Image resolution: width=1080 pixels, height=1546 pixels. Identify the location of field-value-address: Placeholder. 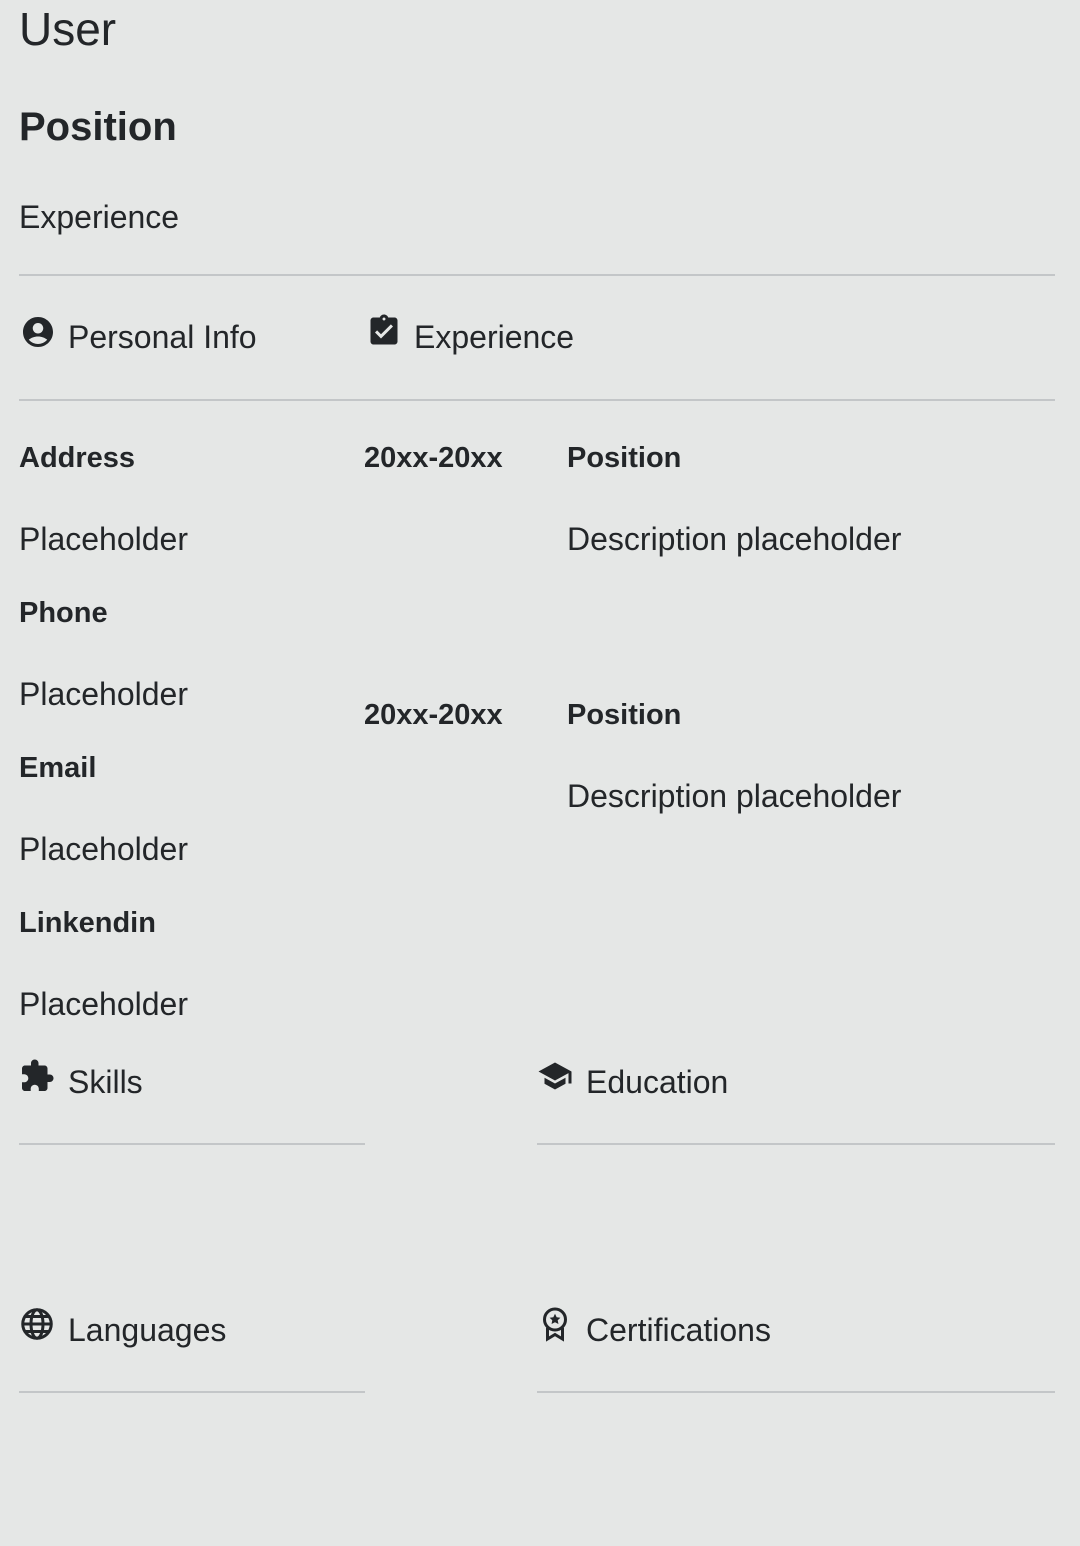
(103, 539).